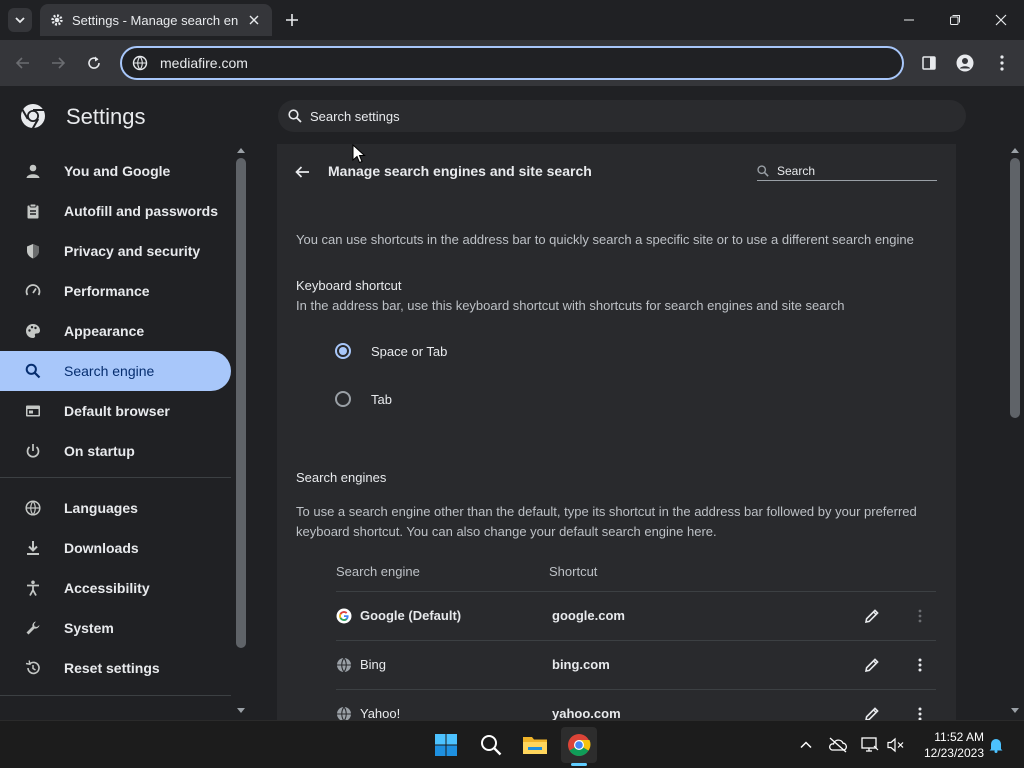  I want to click on chrome-taskbar-button, so click(579, 745).